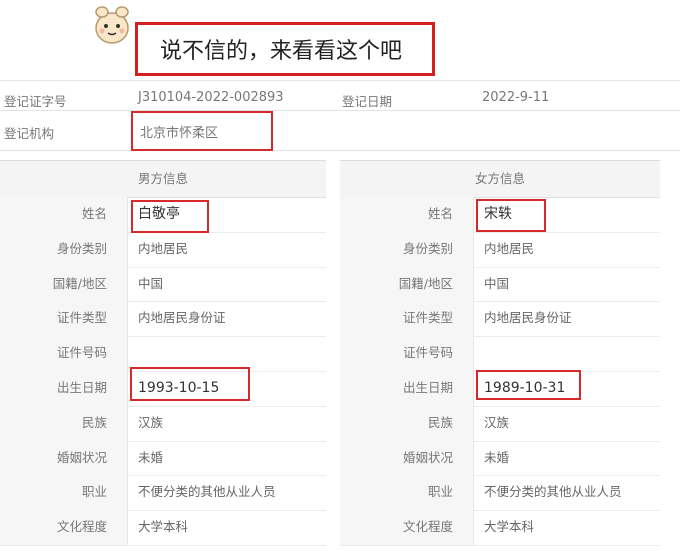  What do you see at coordinates (151, 457) in the screenshot?
I see `male-row-value: 未婚` at bounding box center [151, 457].